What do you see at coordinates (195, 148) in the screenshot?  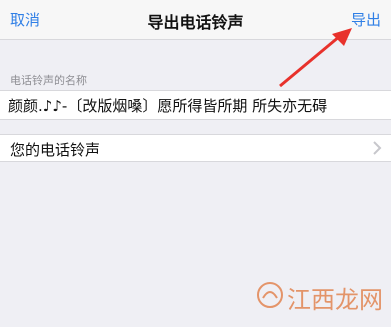 I see `my-ringtones-row: 您的电话铃声` at bounding box center [195, 148].